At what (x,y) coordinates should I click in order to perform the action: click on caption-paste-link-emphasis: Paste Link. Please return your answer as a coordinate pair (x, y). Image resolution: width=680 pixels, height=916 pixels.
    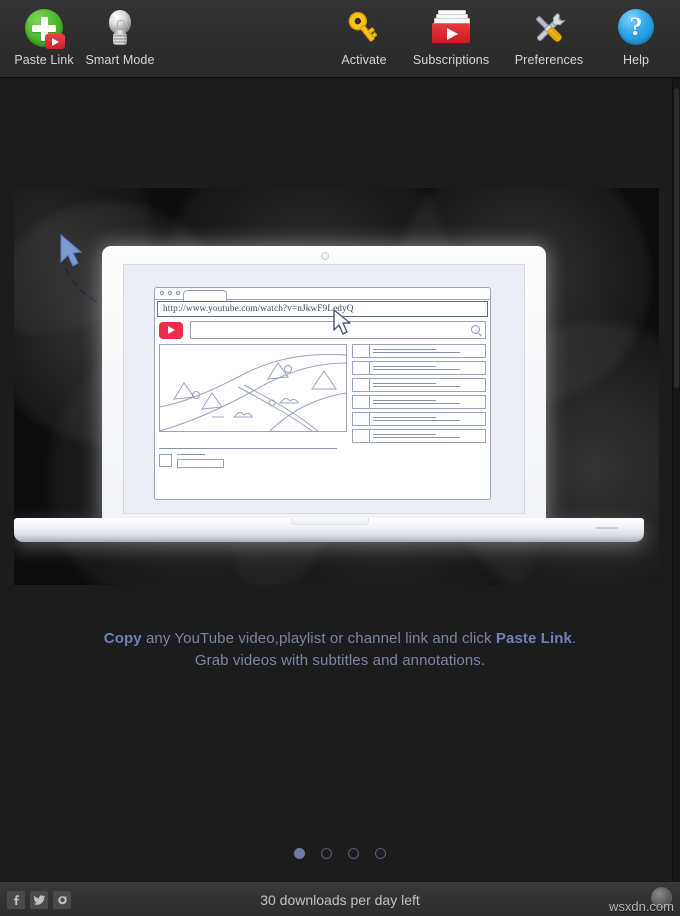
    Looking at the image, I should click on (533, 638).